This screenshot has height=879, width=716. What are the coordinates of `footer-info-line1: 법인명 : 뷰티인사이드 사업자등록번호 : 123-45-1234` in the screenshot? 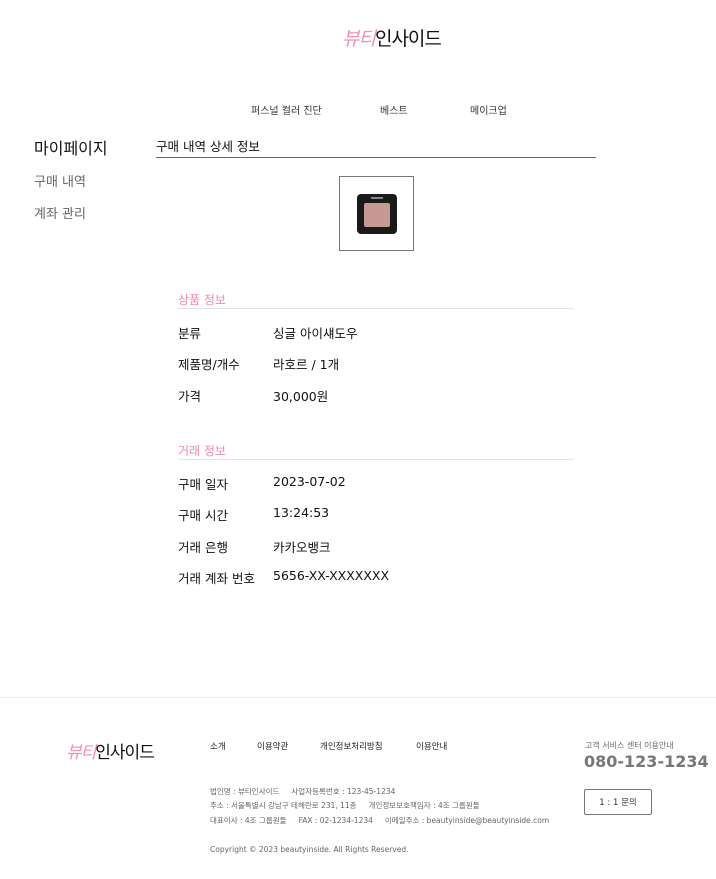 It's located at (308, 791).